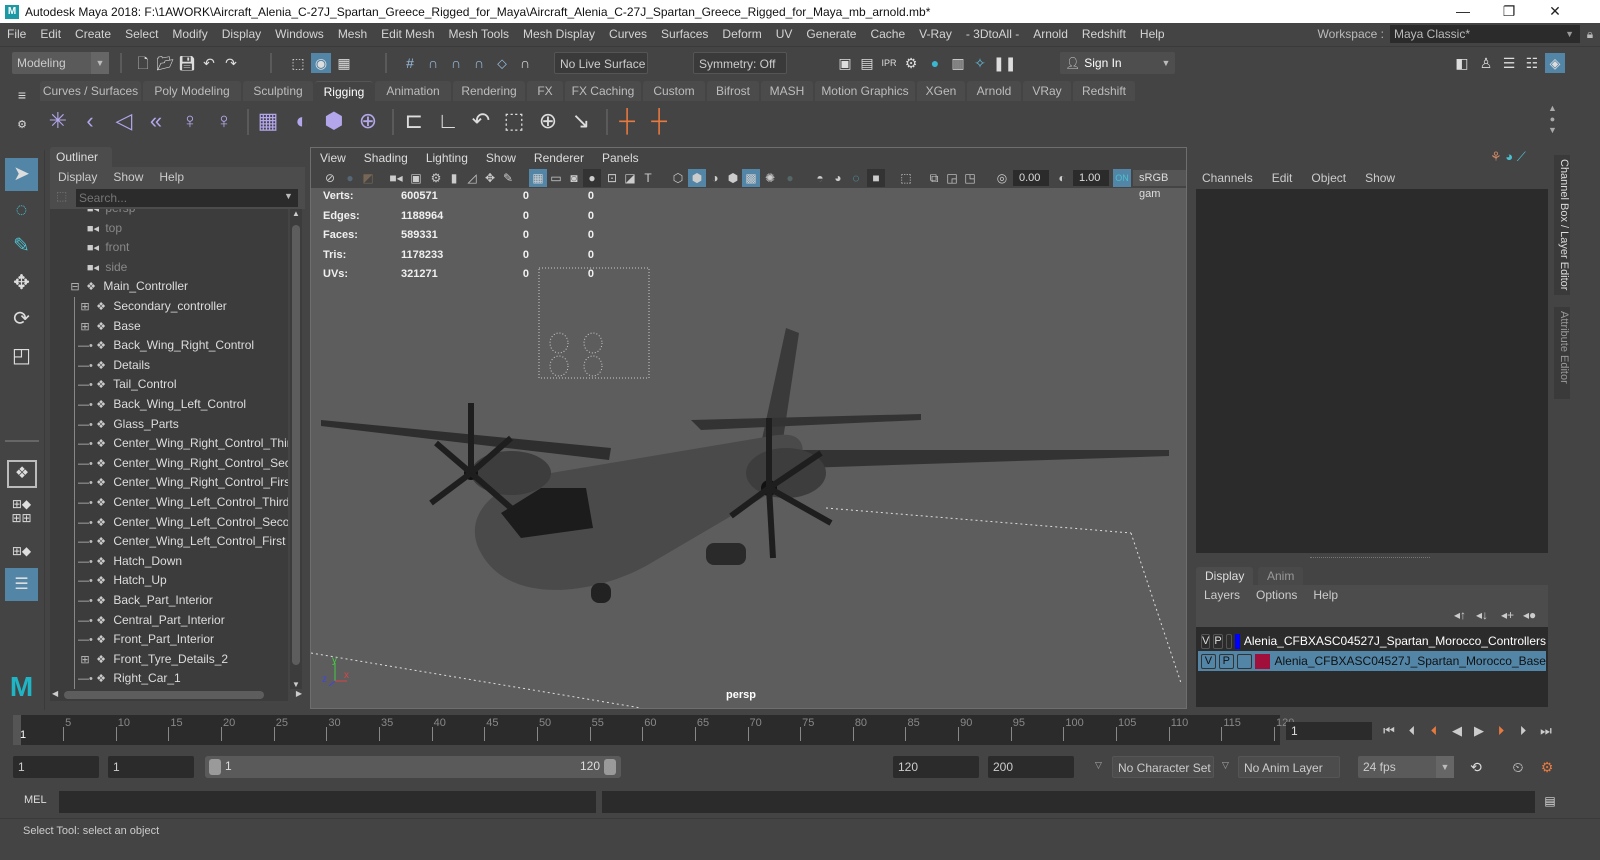 Image resolution: width=1600 pixels, height=860 pixels. I want to click on outliner-item: ⊞ ❖ Base, so click(109, 327).